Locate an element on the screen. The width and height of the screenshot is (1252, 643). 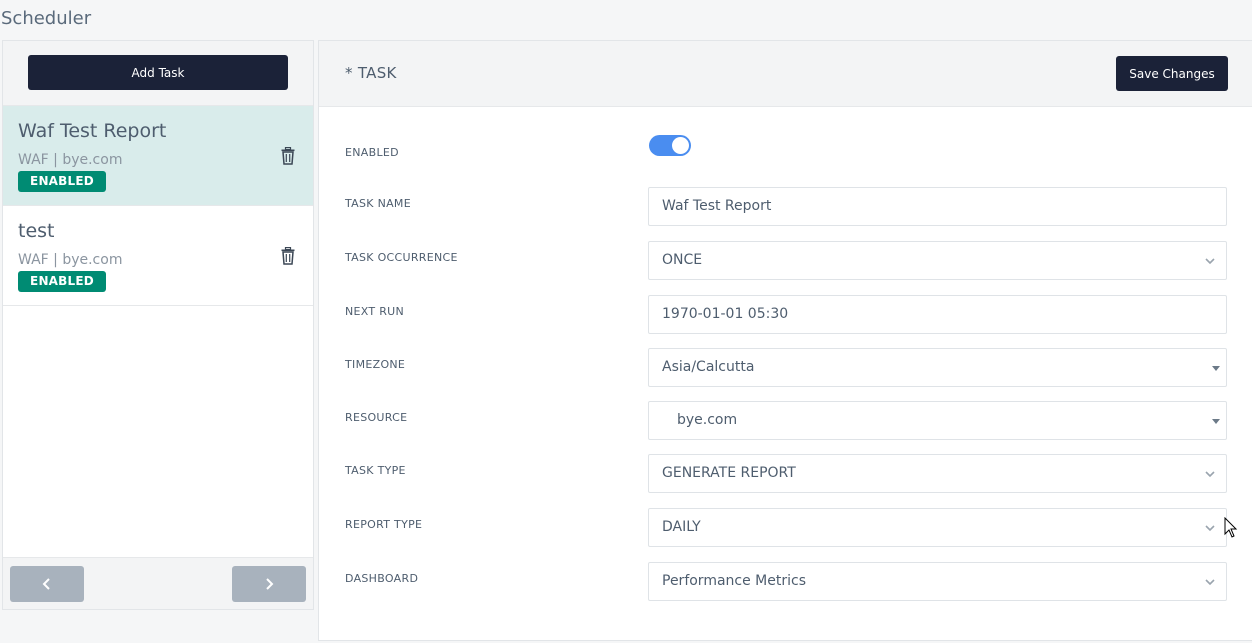
task-type-value: GENERATE REPORT is located at coordinates (729, 473).